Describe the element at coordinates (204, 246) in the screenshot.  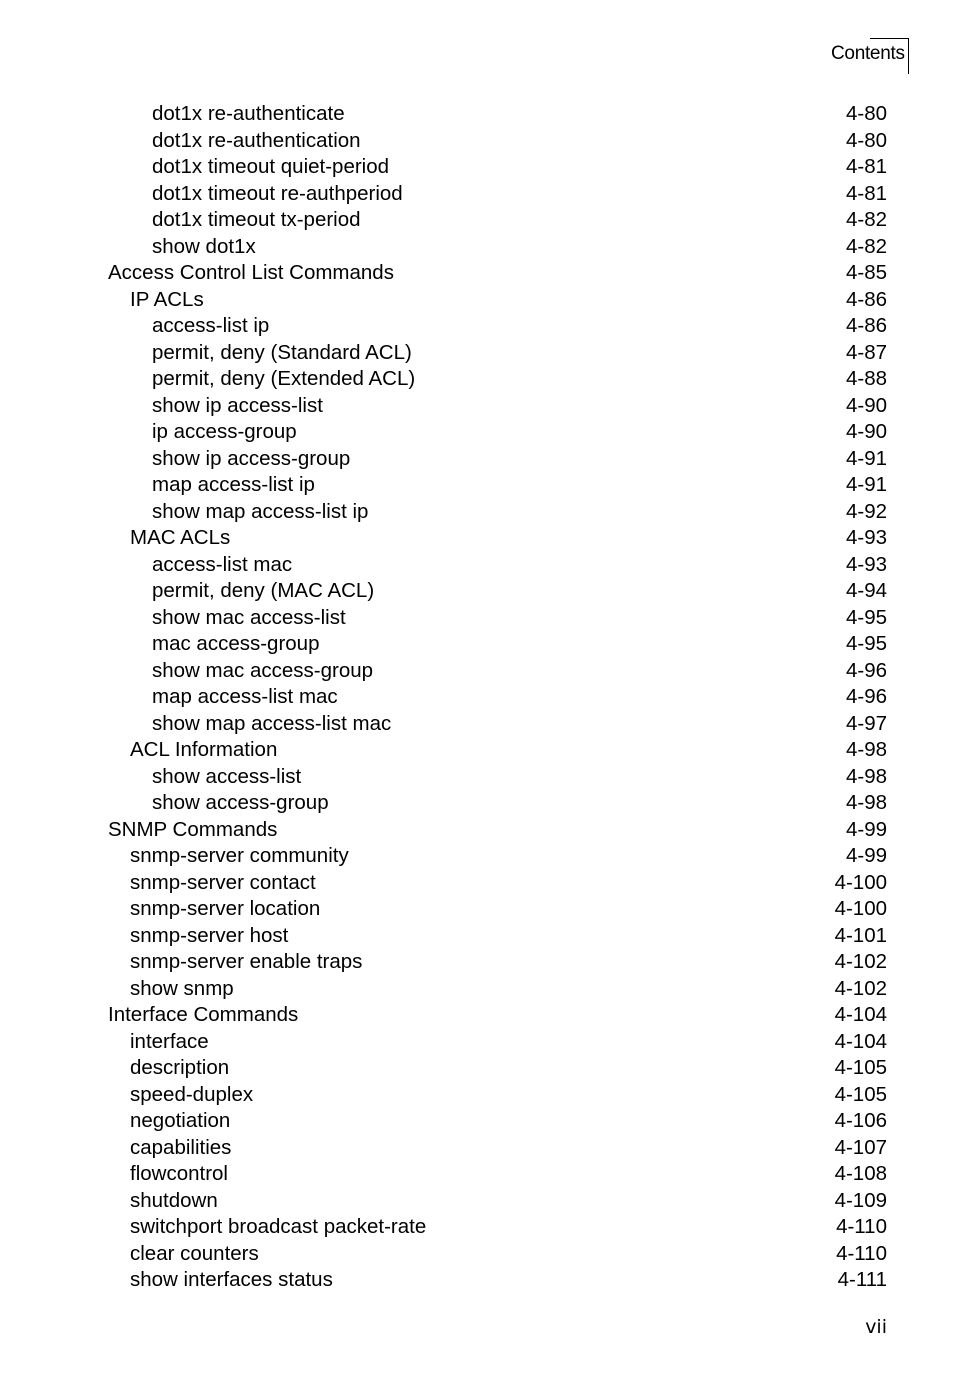
I see `toc-entry-title: show dot1x` at that location.